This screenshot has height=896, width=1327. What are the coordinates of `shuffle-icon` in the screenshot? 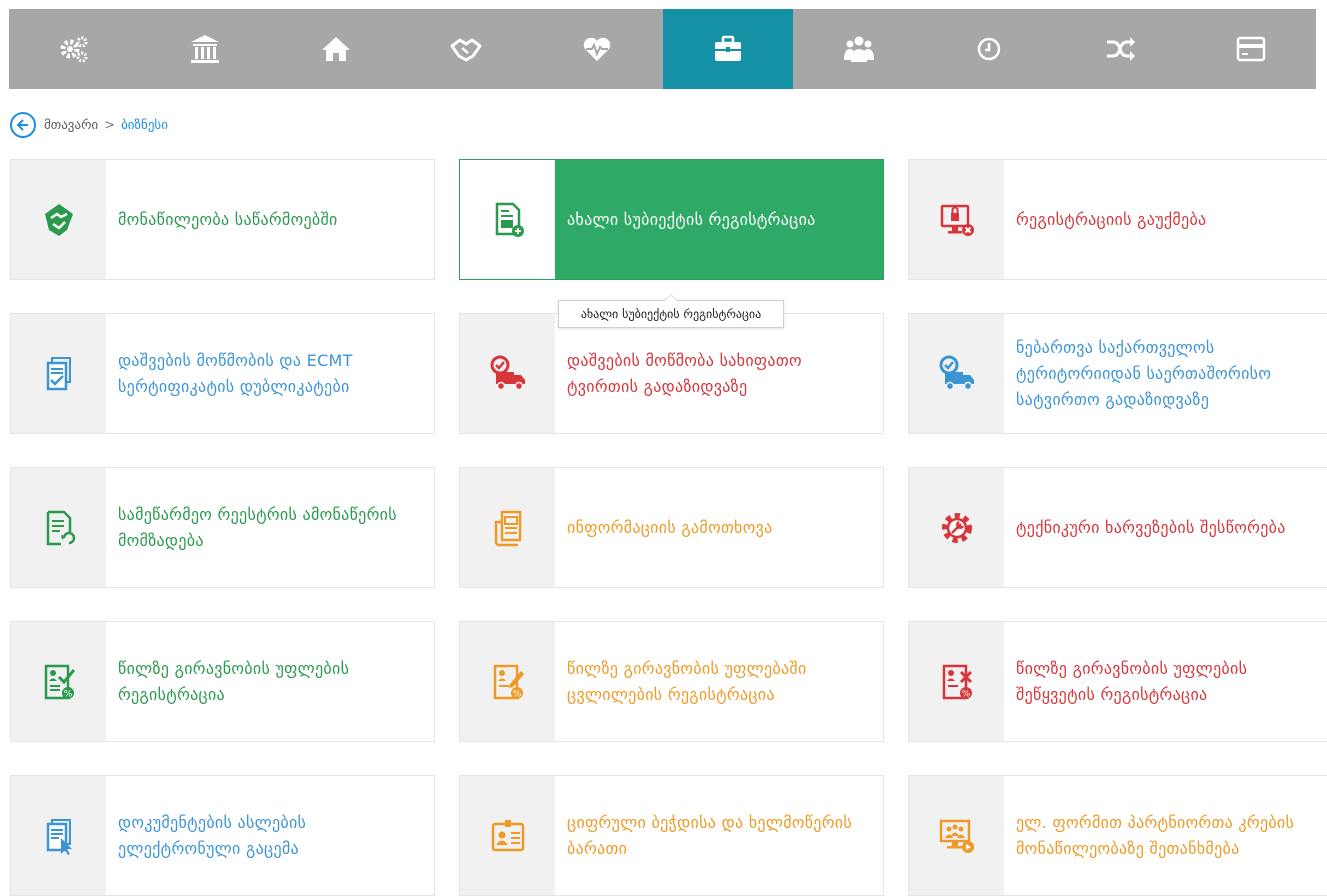 It's located at (1120, 49).